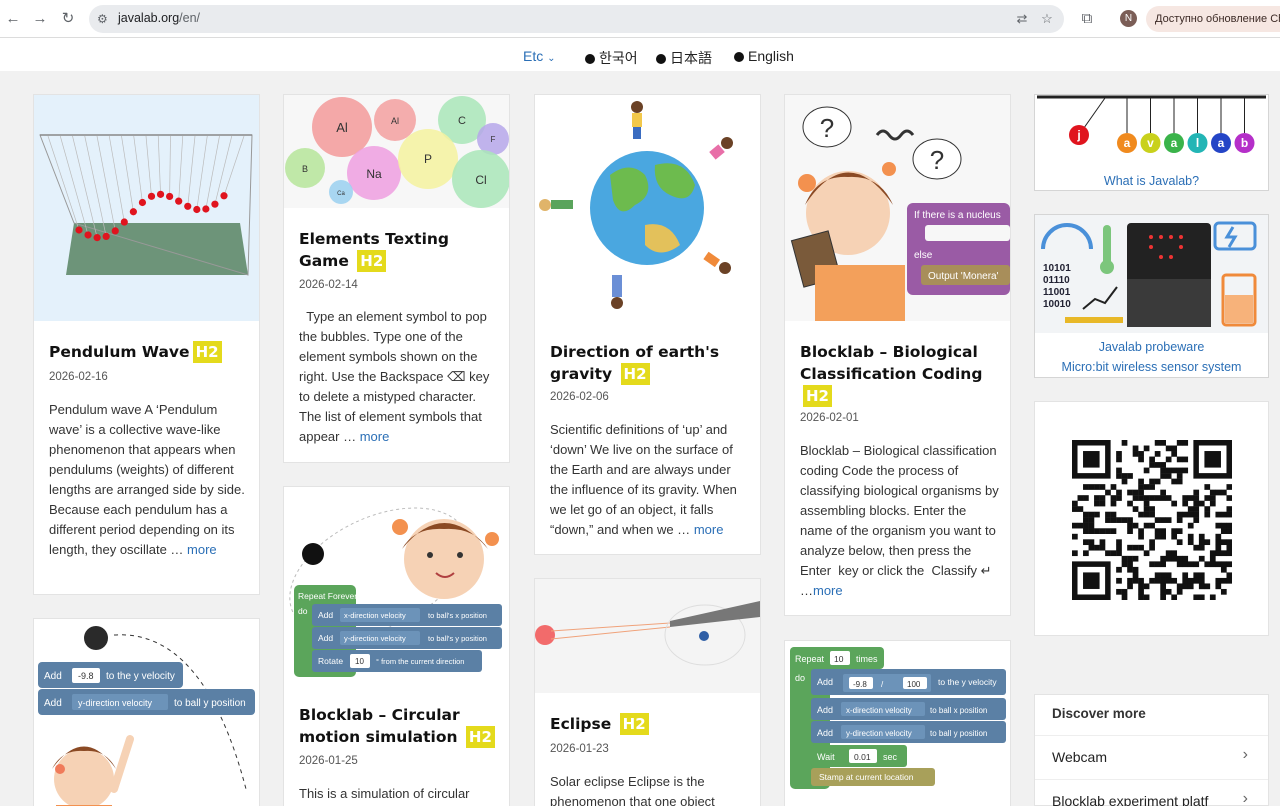 The image size is (1280, 806). I want to click on what-is-javalab-box: j a v a l a b What is Javalab?, so click(1151, 142).